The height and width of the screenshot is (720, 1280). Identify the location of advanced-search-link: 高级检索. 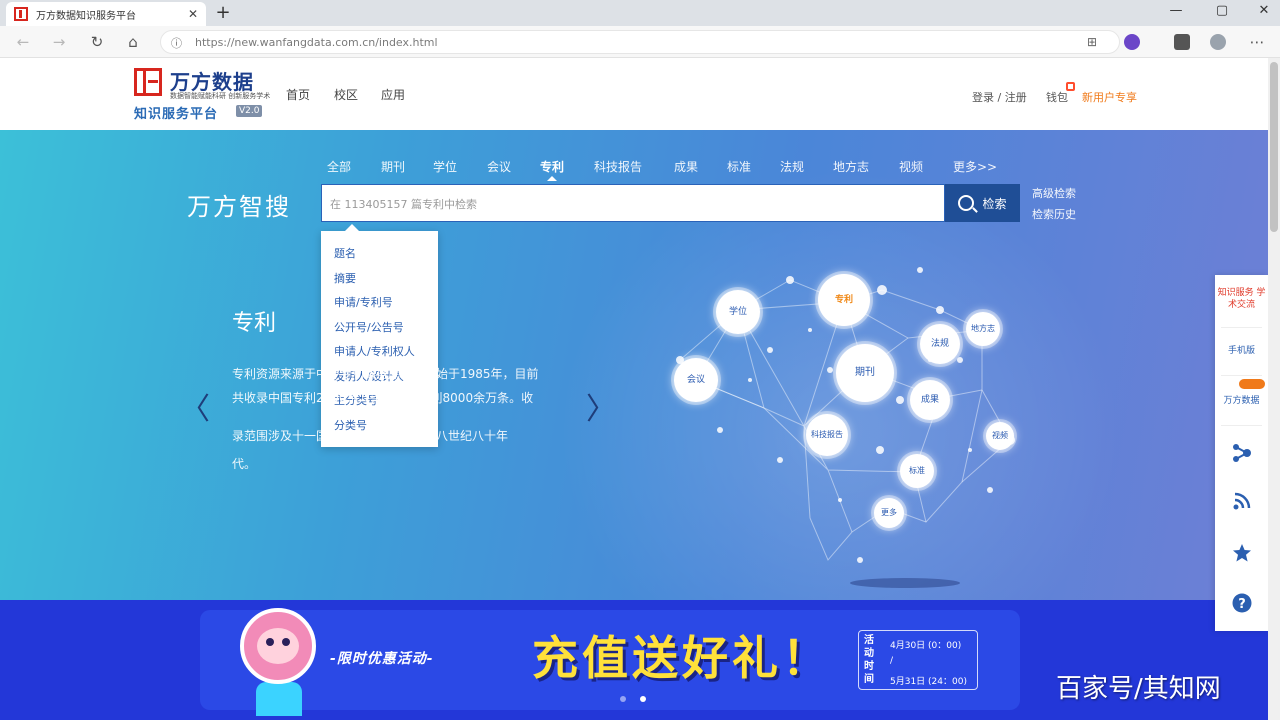
(1054, 193).